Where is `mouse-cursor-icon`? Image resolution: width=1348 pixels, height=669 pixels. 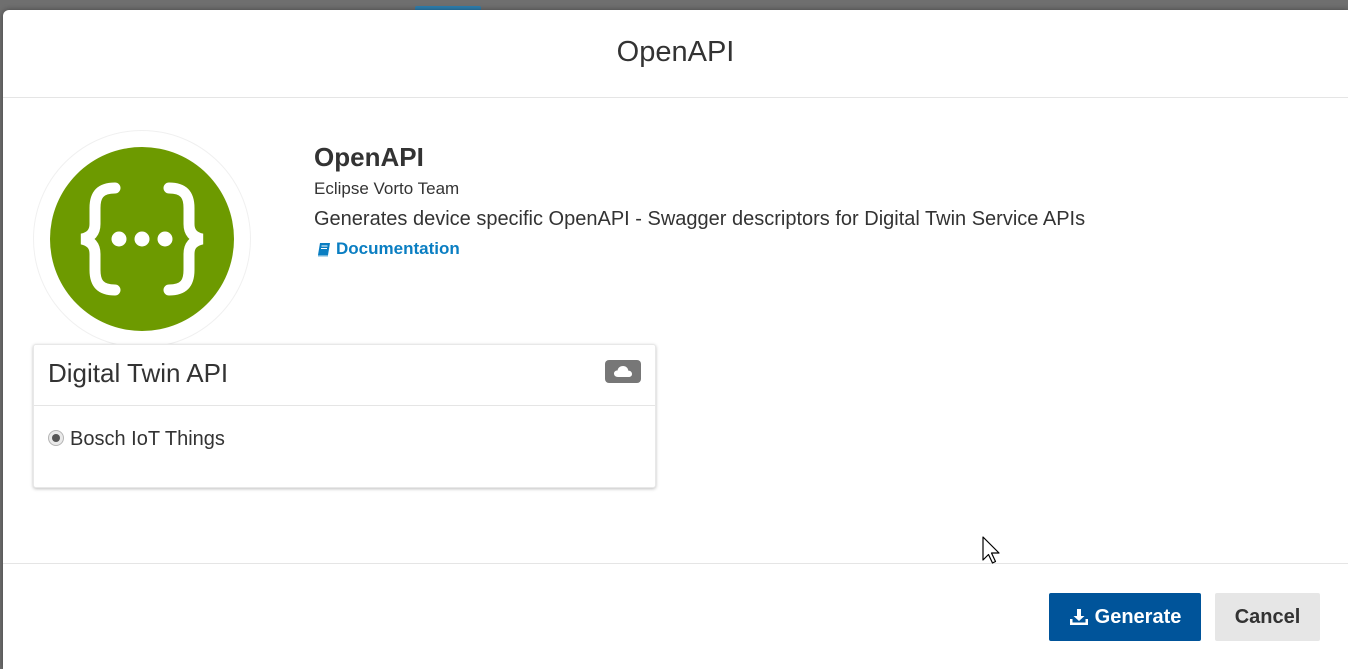
mouse-cursor-icon is located at coordinates (991, 550).